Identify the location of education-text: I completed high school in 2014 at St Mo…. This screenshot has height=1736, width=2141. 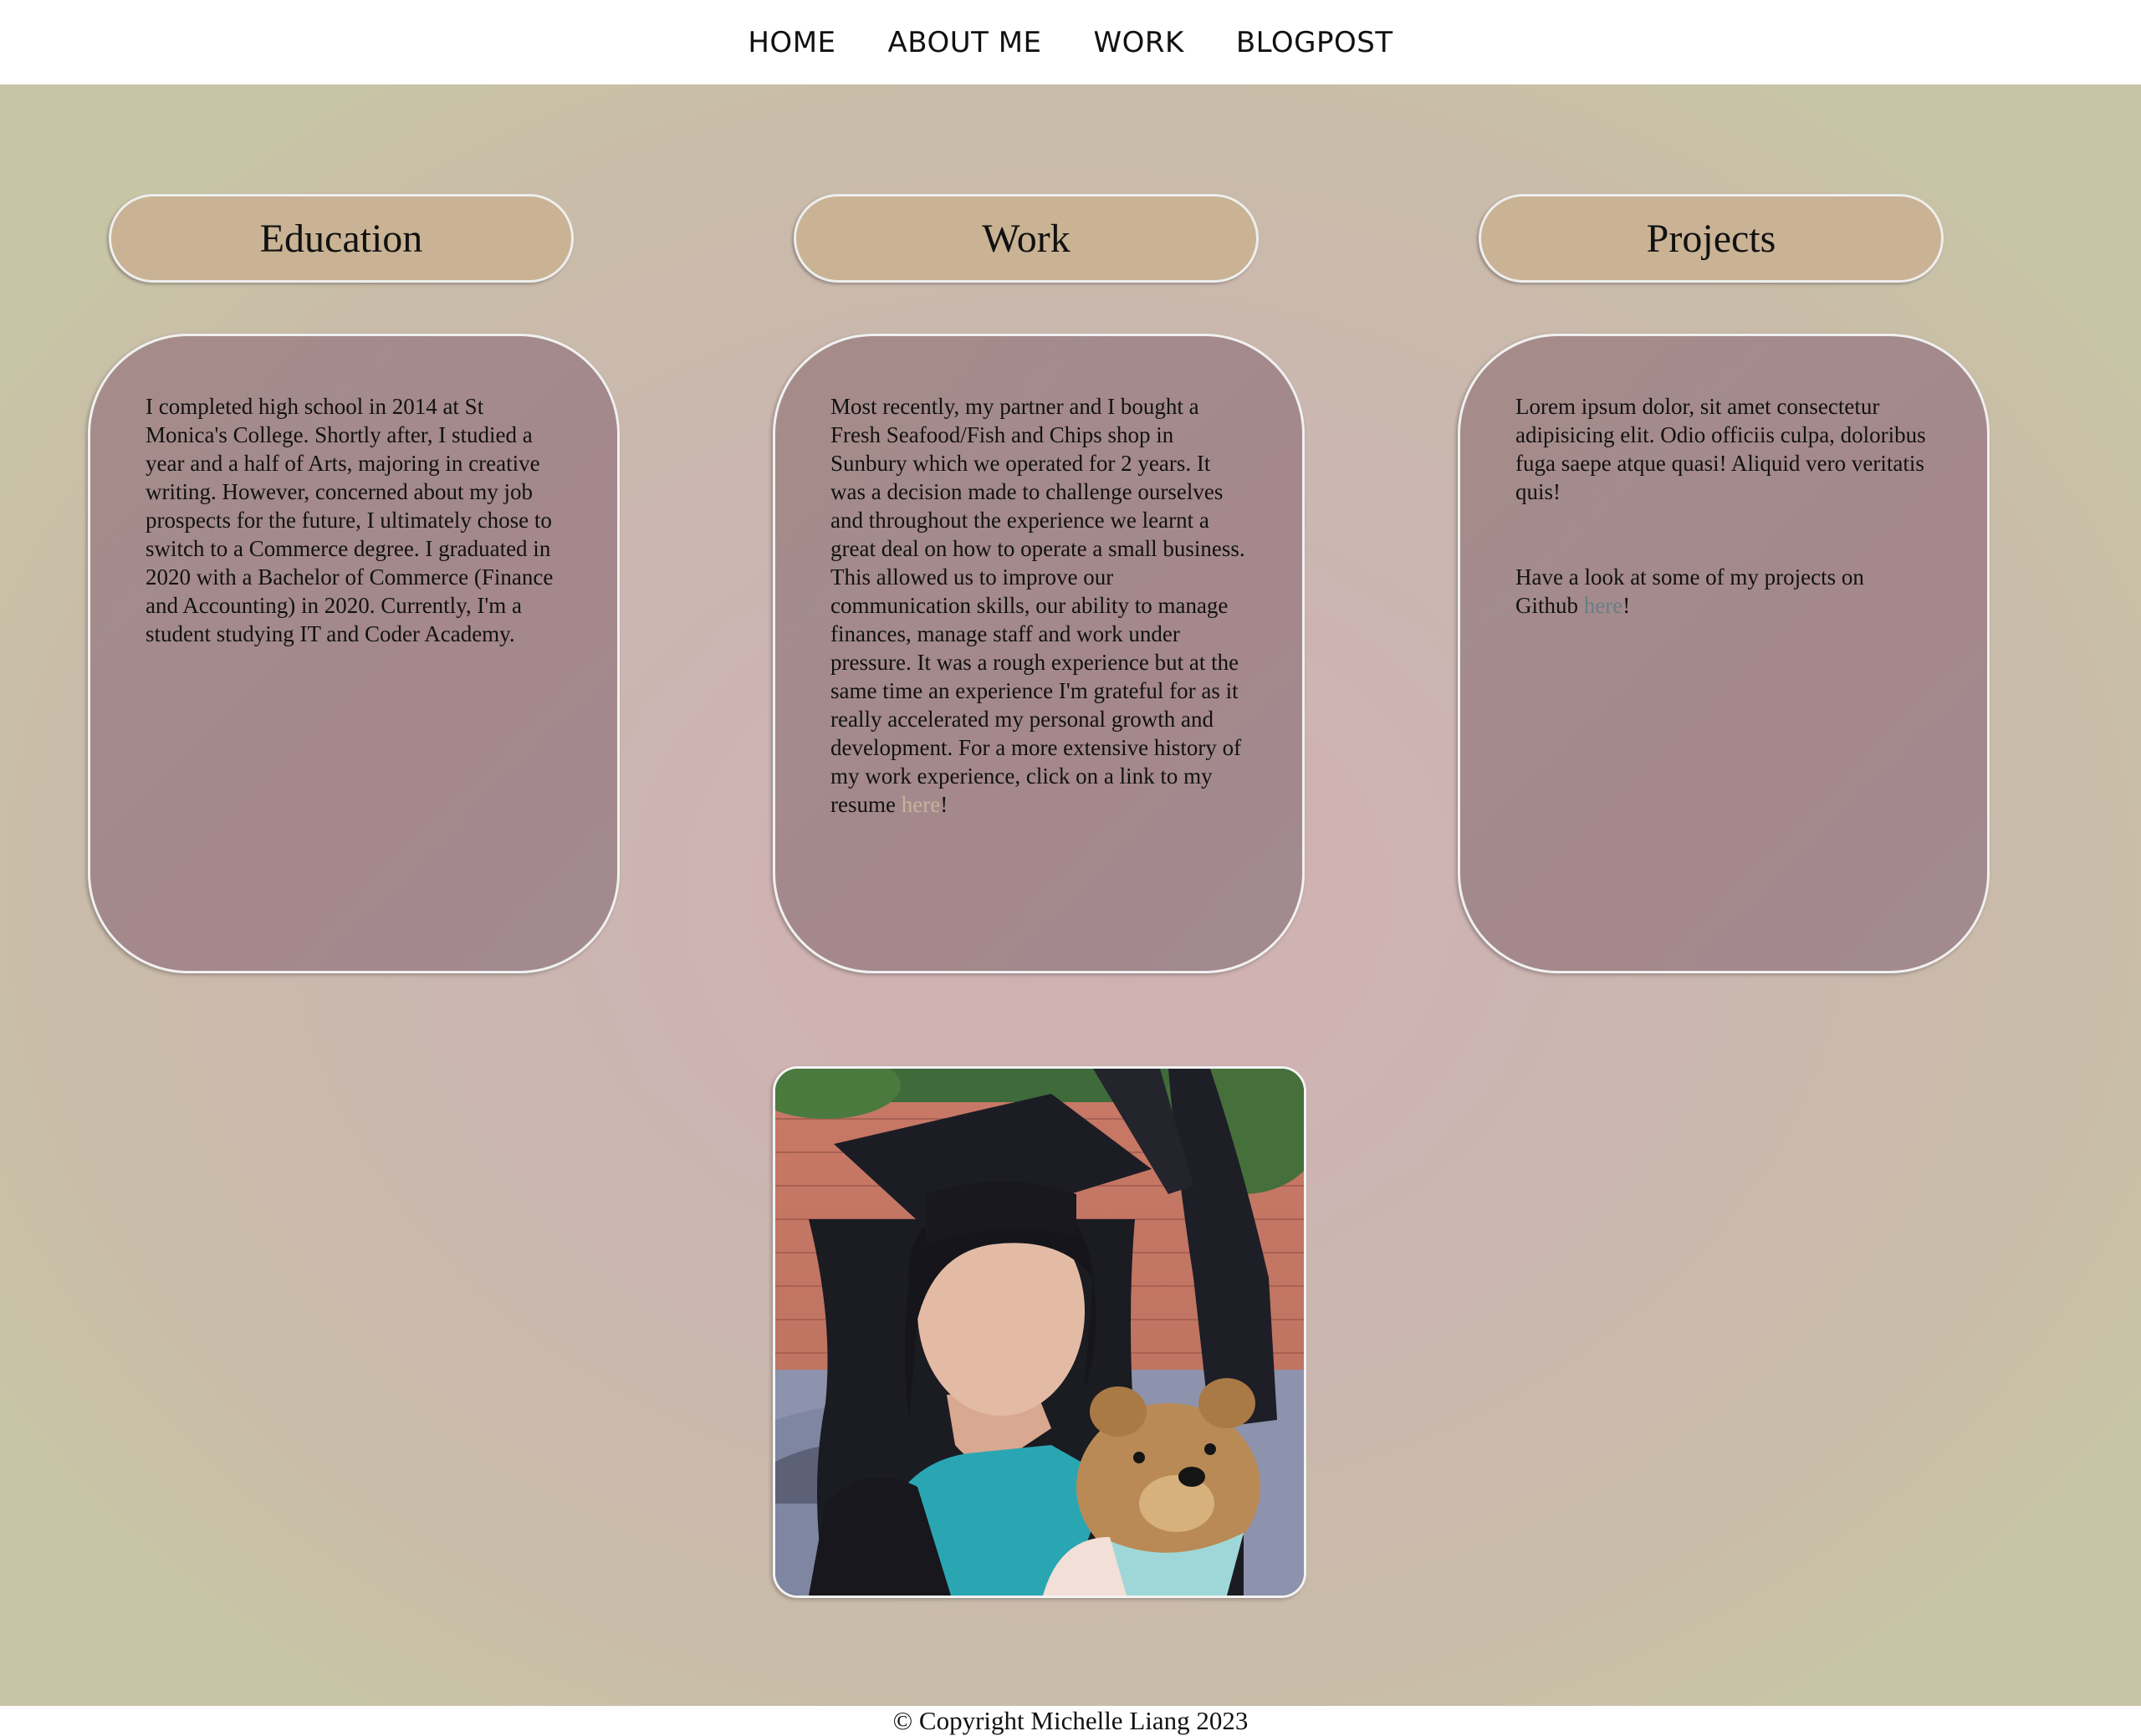
(350, 520).